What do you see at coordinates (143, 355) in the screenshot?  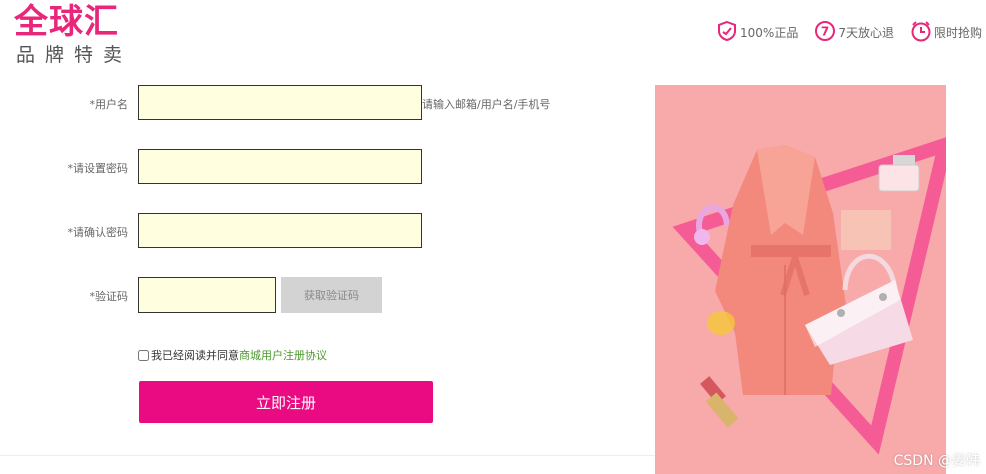 I see `agreement-checkbox` at bounding box center [143, 355].